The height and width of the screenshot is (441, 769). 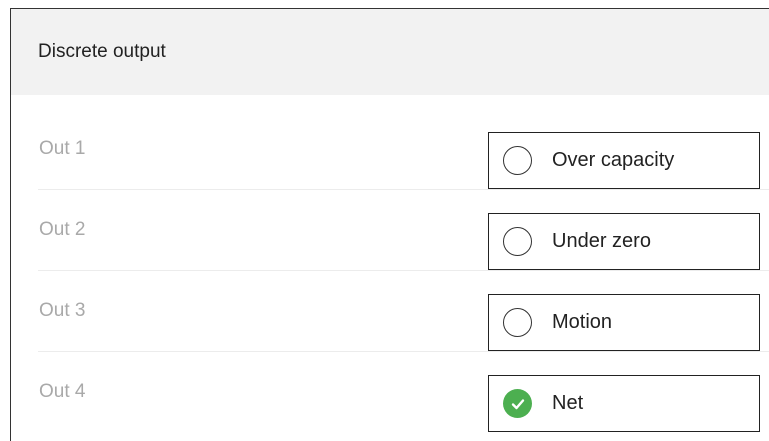 What do you see at coordinates (62, 310) in the screenshot?
I see `output-label: Out 3` at bounding box center [62, 310].